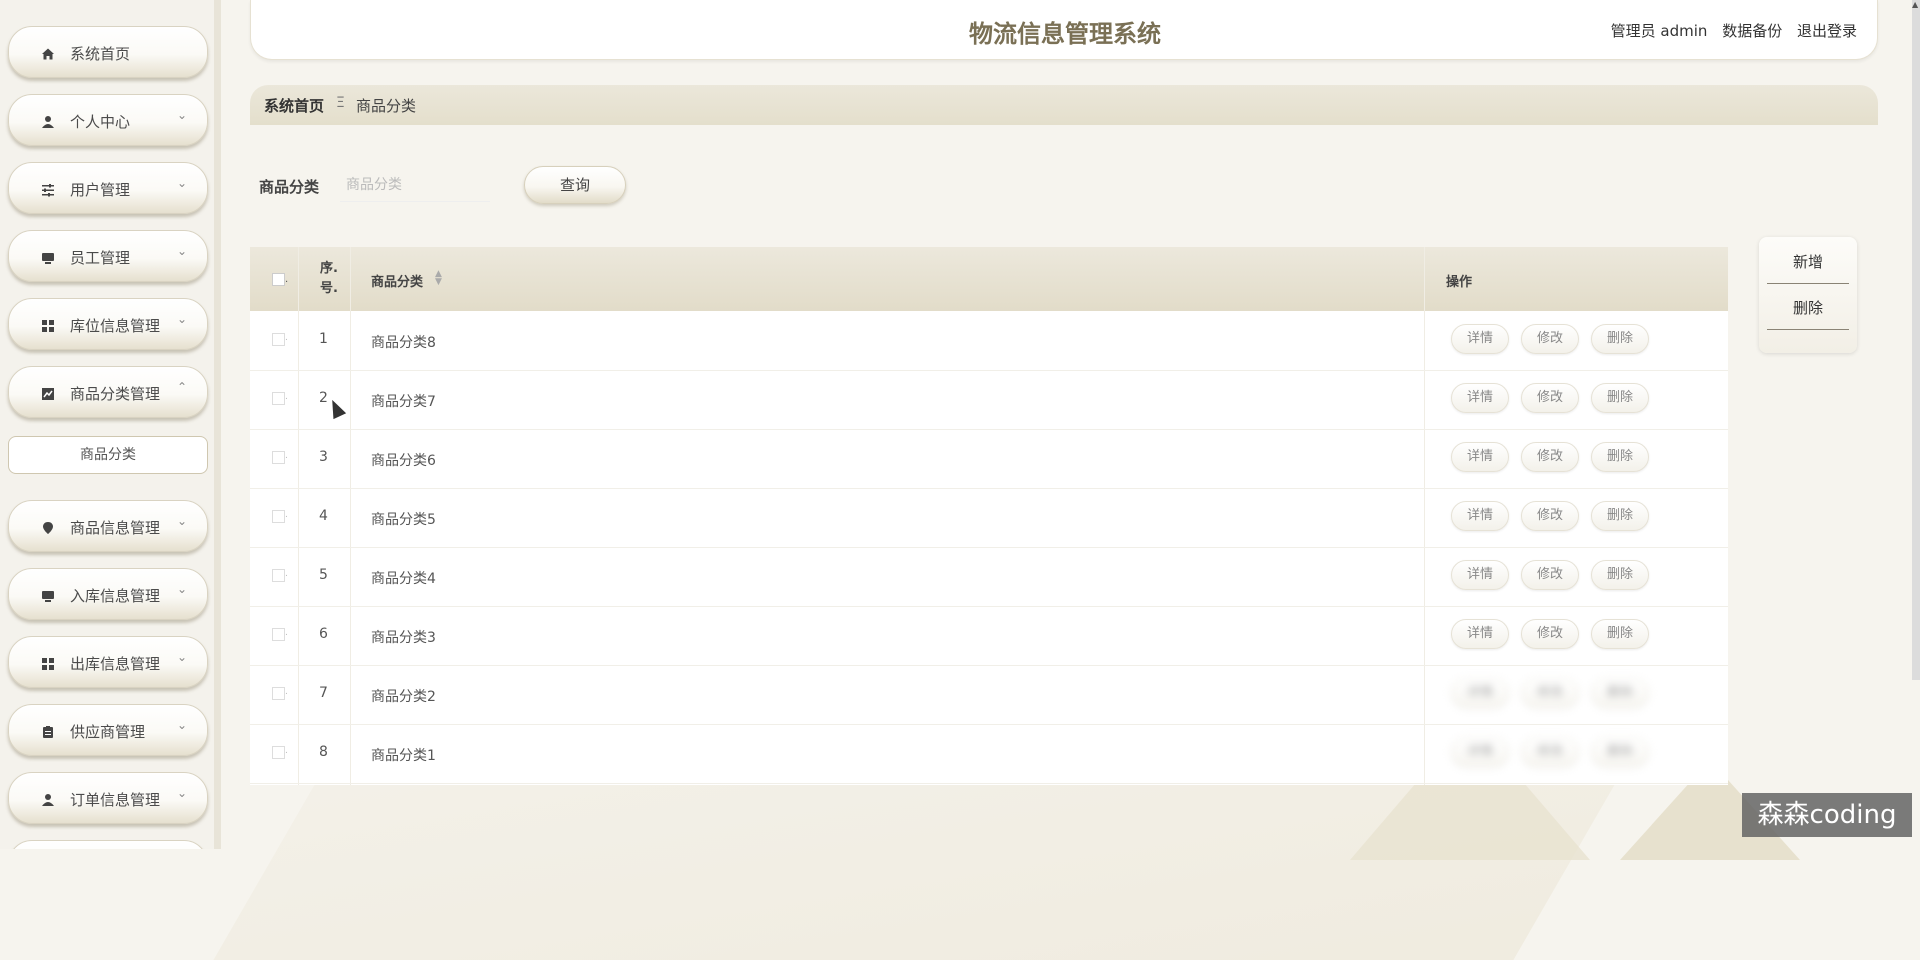  I want to click on row-seq: 1, so click(323, 339).